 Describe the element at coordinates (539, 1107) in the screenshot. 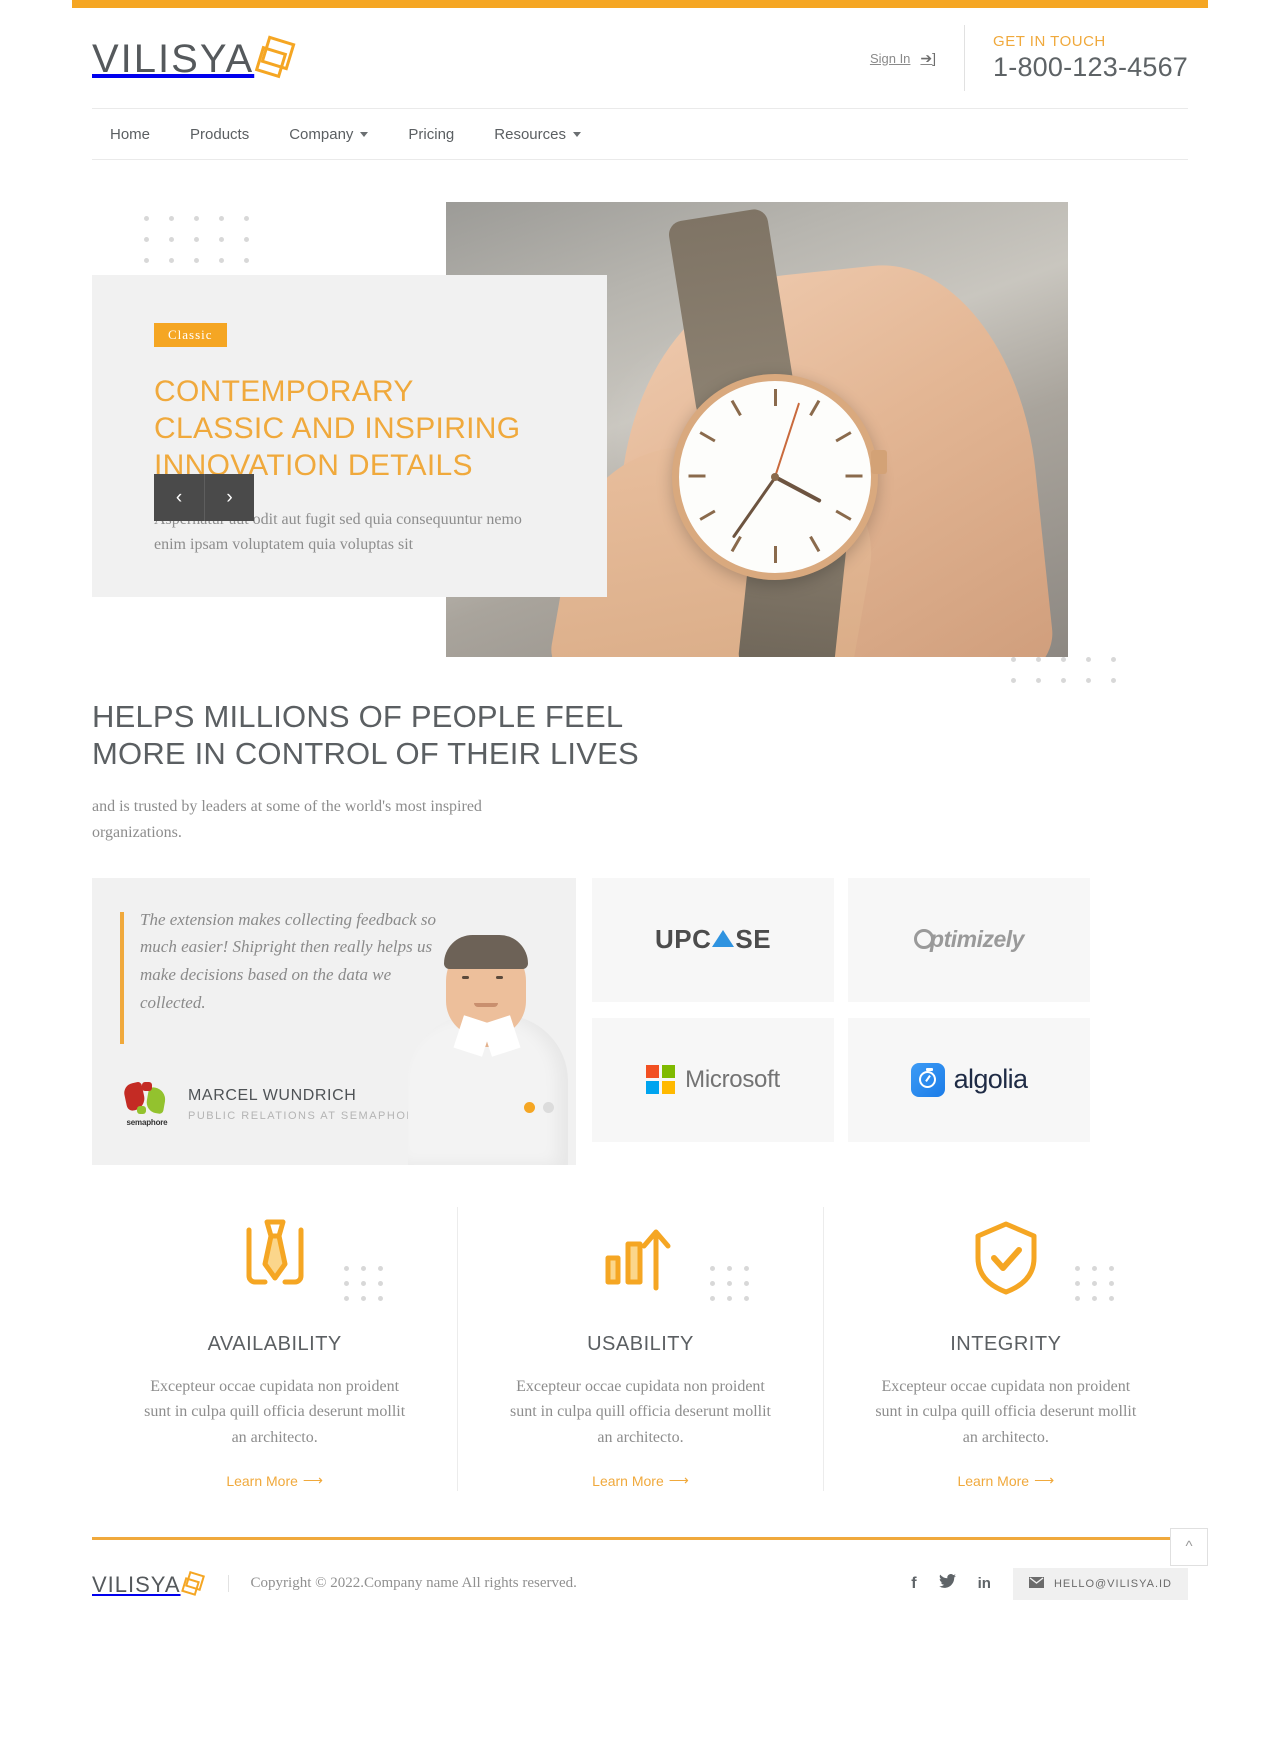

I see `testimonial-pagination` at that location.